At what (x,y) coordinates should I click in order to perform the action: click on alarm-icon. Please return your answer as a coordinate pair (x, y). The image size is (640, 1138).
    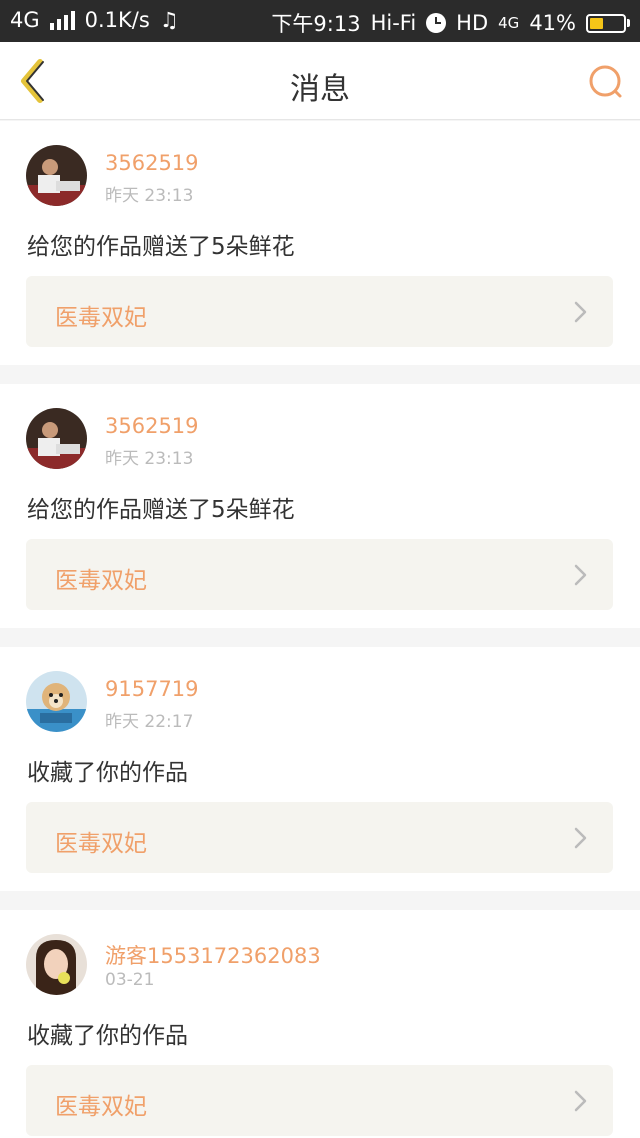
    Looking at the image, I should click on (436, 23).